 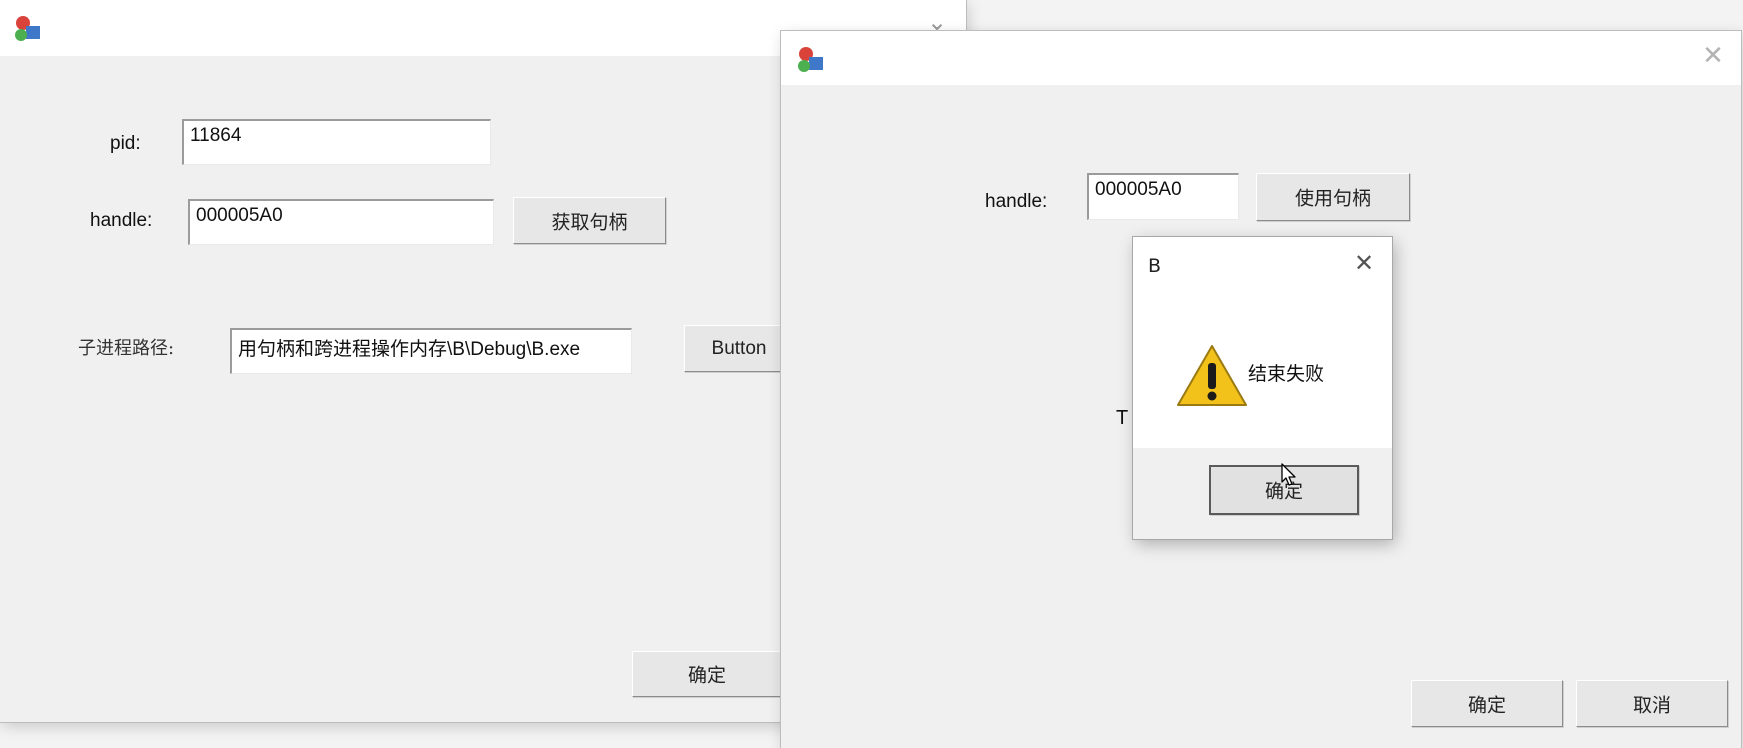 I want to click on message-box: B ✕ 结束失败 确定, so click(x=1262, y=388).